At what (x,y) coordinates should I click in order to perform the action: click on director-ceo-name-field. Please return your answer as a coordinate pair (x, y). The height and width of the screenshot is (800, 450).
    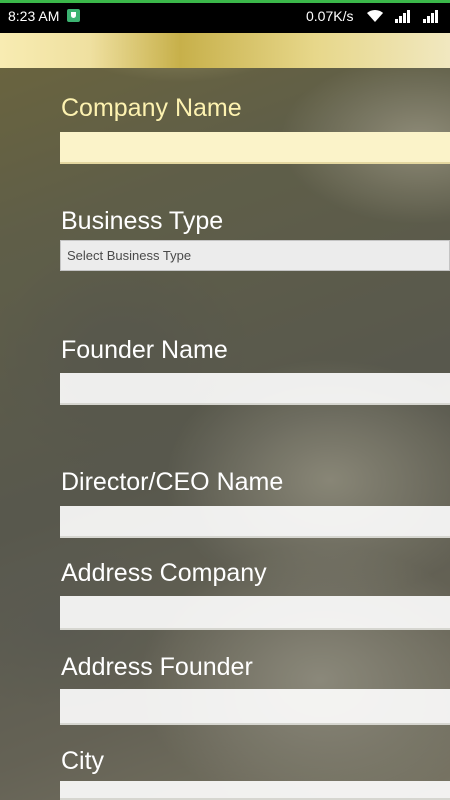
    Looking at the image, I should click on (255, 522).